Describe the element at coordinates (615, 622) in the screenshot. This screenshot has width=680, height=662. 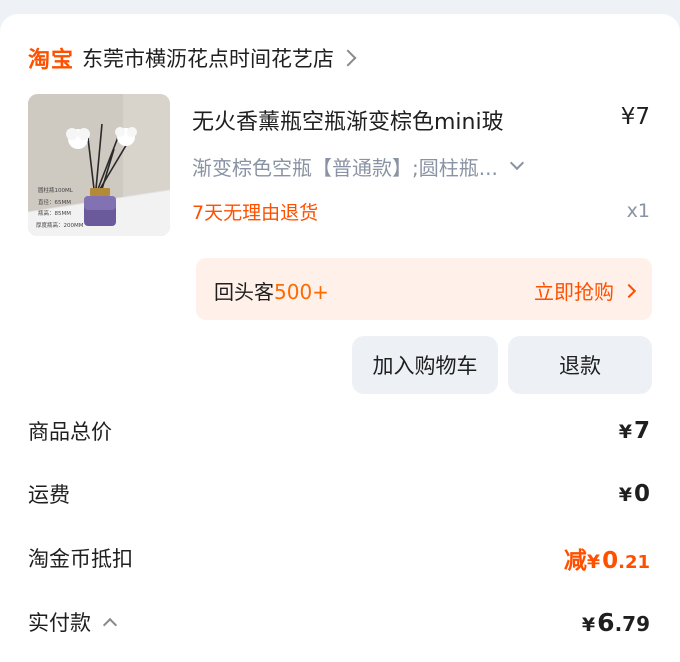
I see `paid-total-value: ¥6.79` at that location.